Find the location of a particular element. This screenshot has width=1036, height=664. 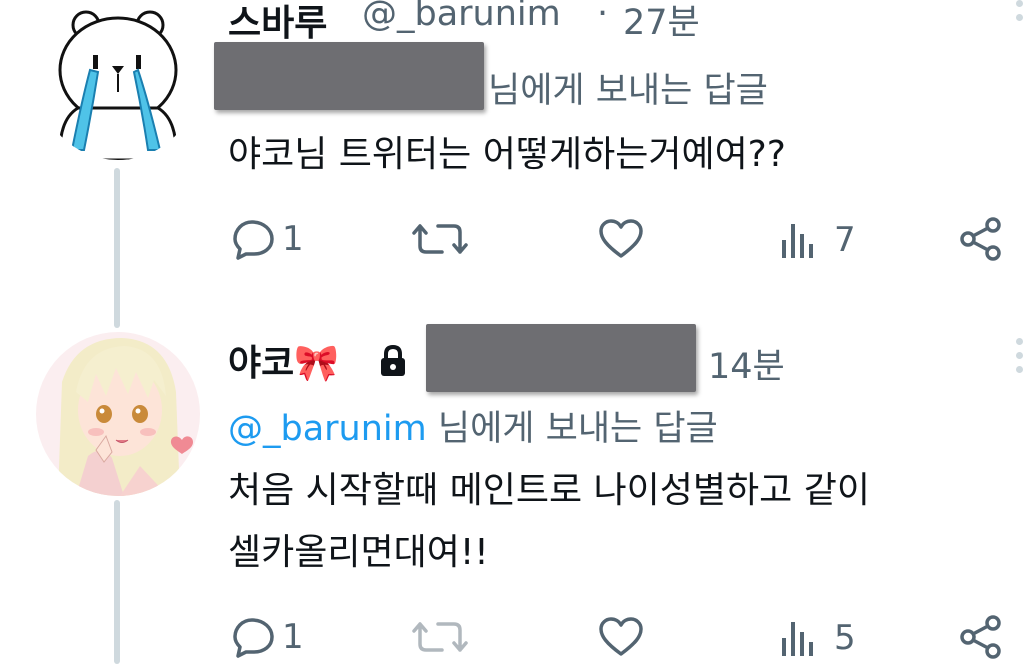

lock-icon is located at coordinates (393, 363).